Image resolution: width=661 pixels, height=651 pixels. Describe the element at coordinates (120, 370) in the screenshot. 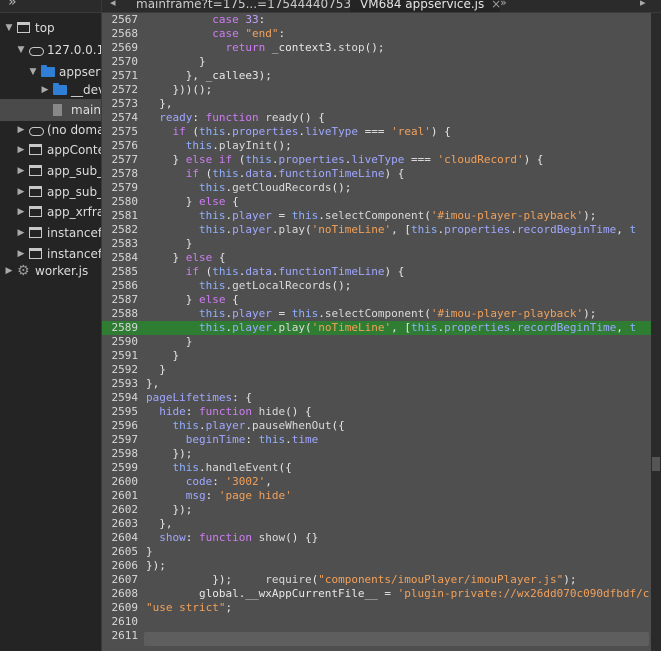

I see `line-number: 2592` at that location.